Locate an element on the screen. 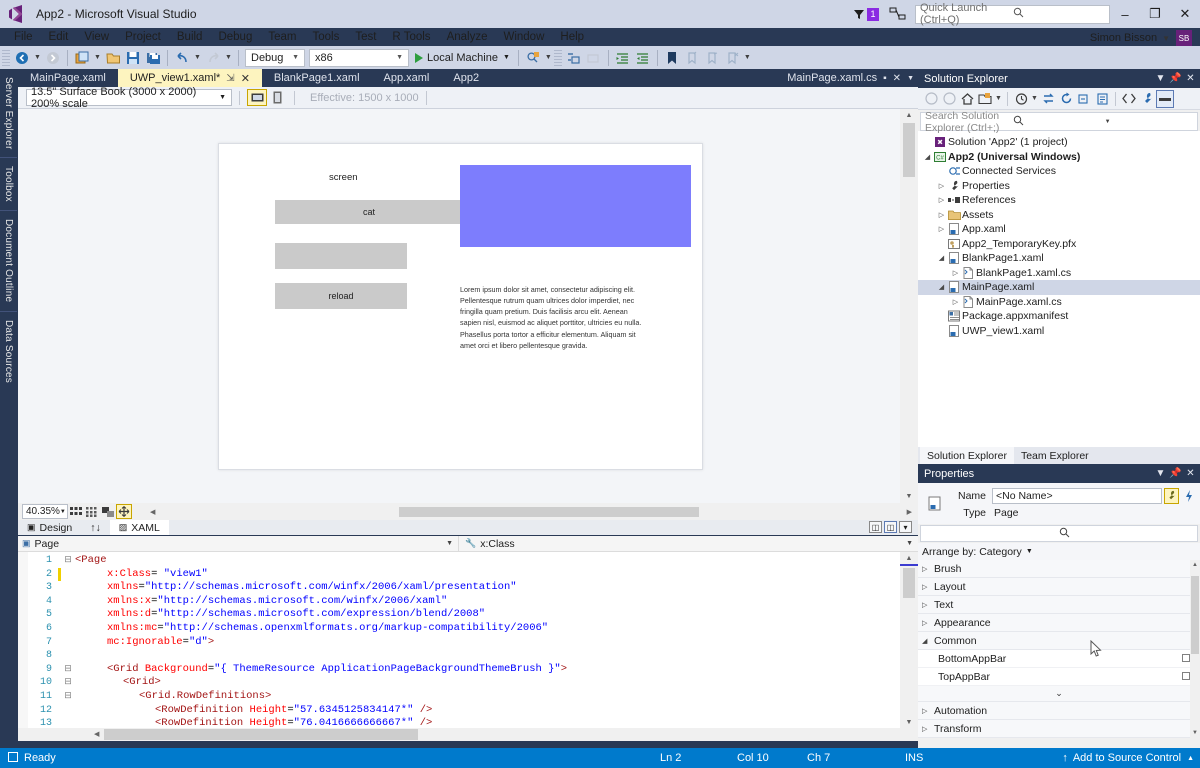  restore-button: ❐ is located at coordinates (1155, 14).